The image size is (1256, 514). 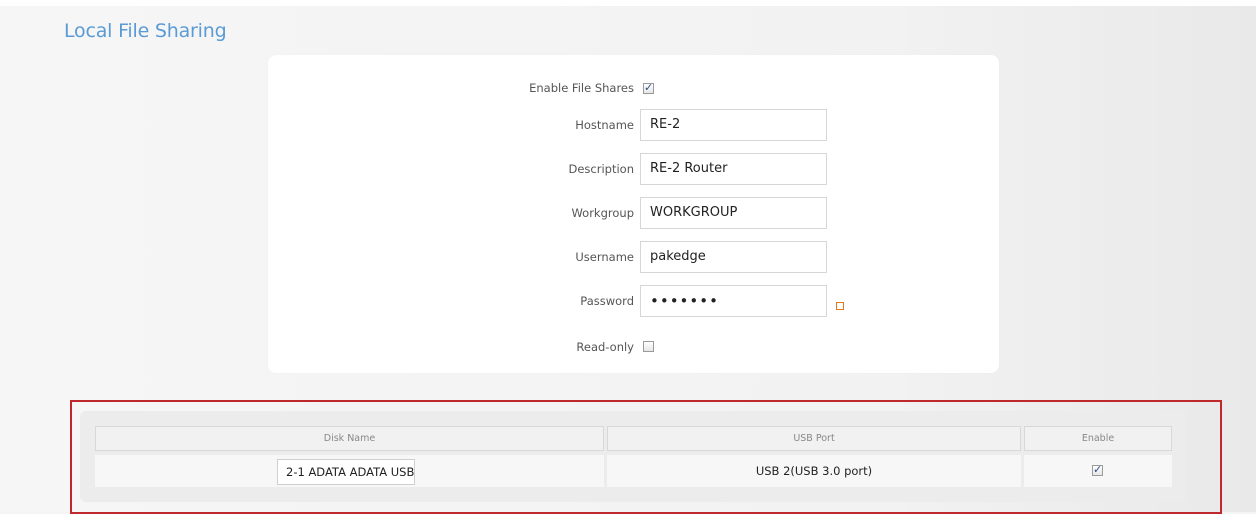 What do you see at coordinates (604, 125) in the screenshot?
I see `hostname-label: Hostname` at bounding box center [604, 125].